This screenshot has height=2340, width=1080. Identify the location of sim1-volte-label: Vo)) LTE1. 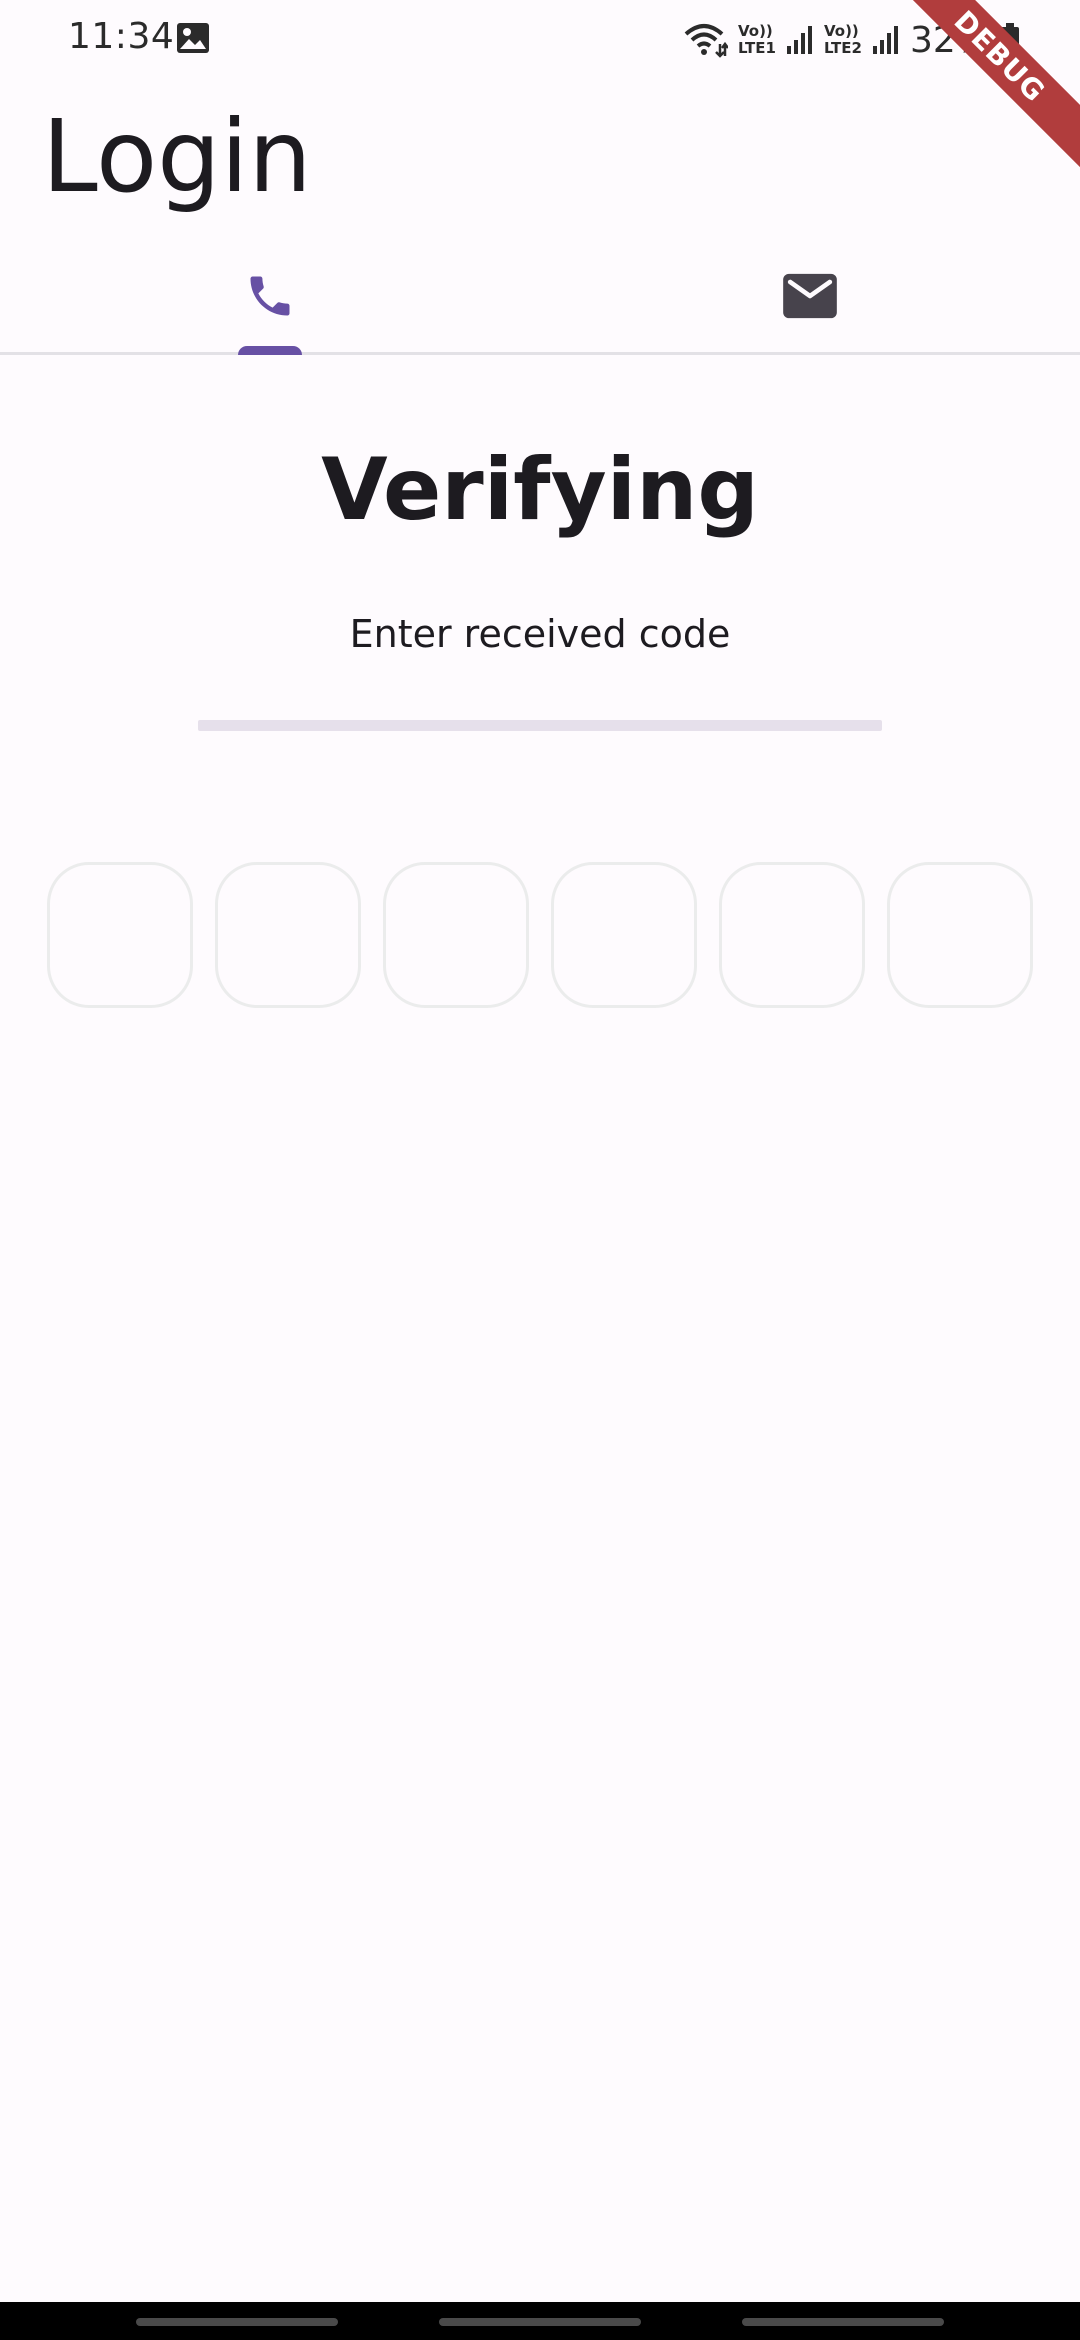
(756, 39).